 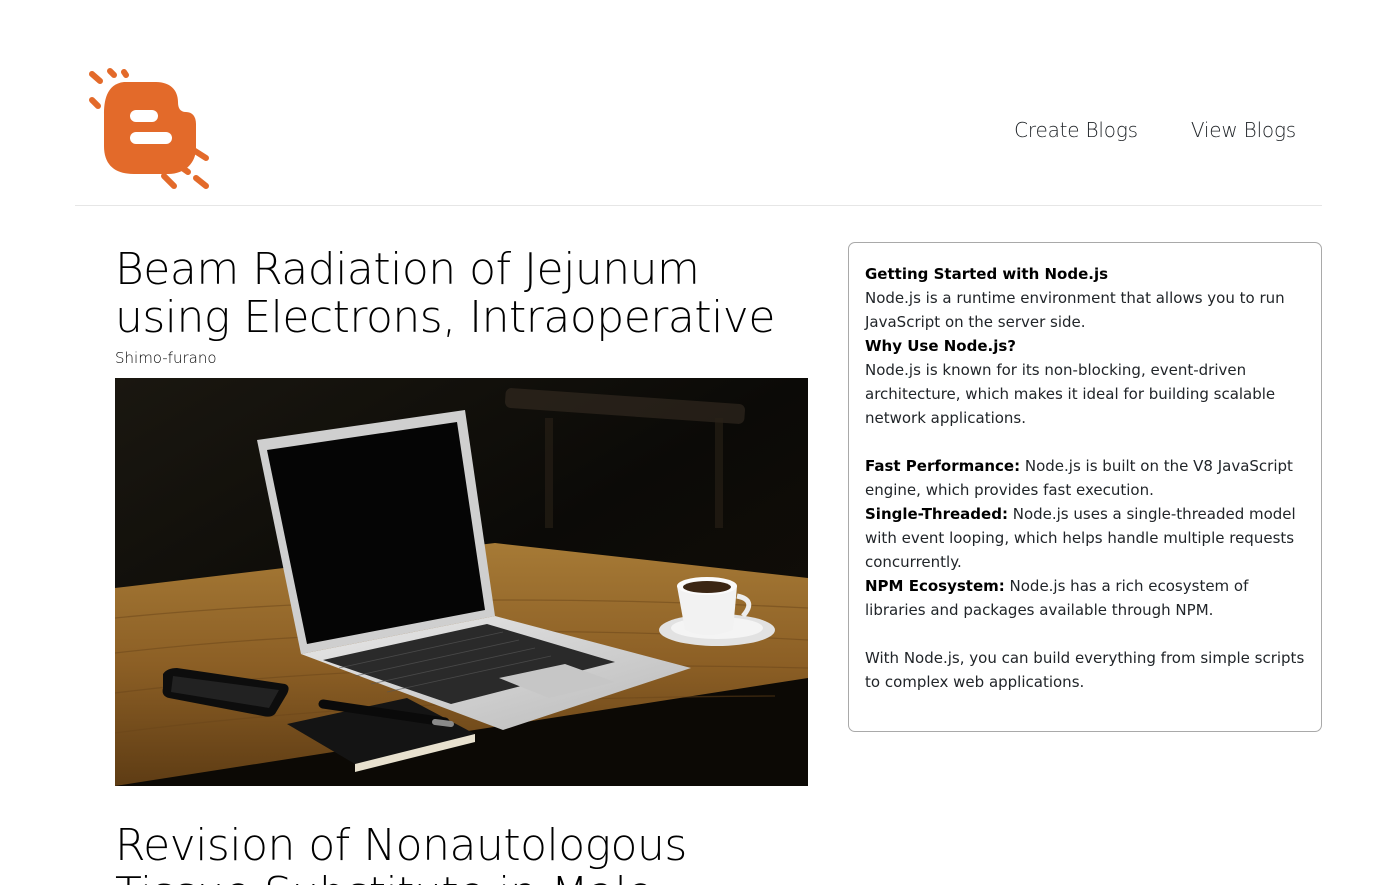 What do you see at coordinates (1155, 130) in the screenshot?
I see `main-nav: Create Blogs View Blogs` at bounding box center [1155, 130].